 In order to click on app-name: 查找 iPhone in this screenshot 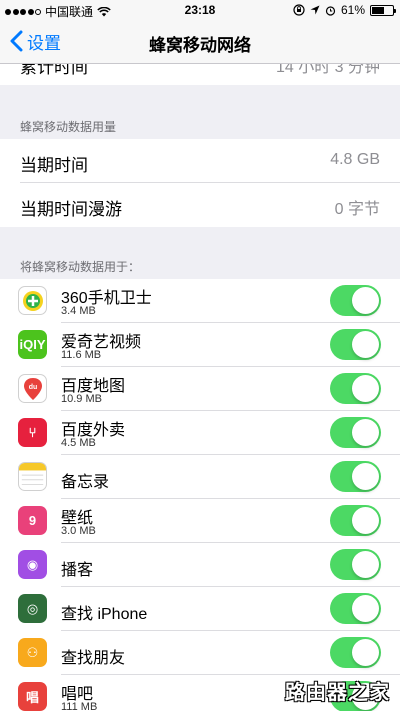, I will do `click(104, 614)`.